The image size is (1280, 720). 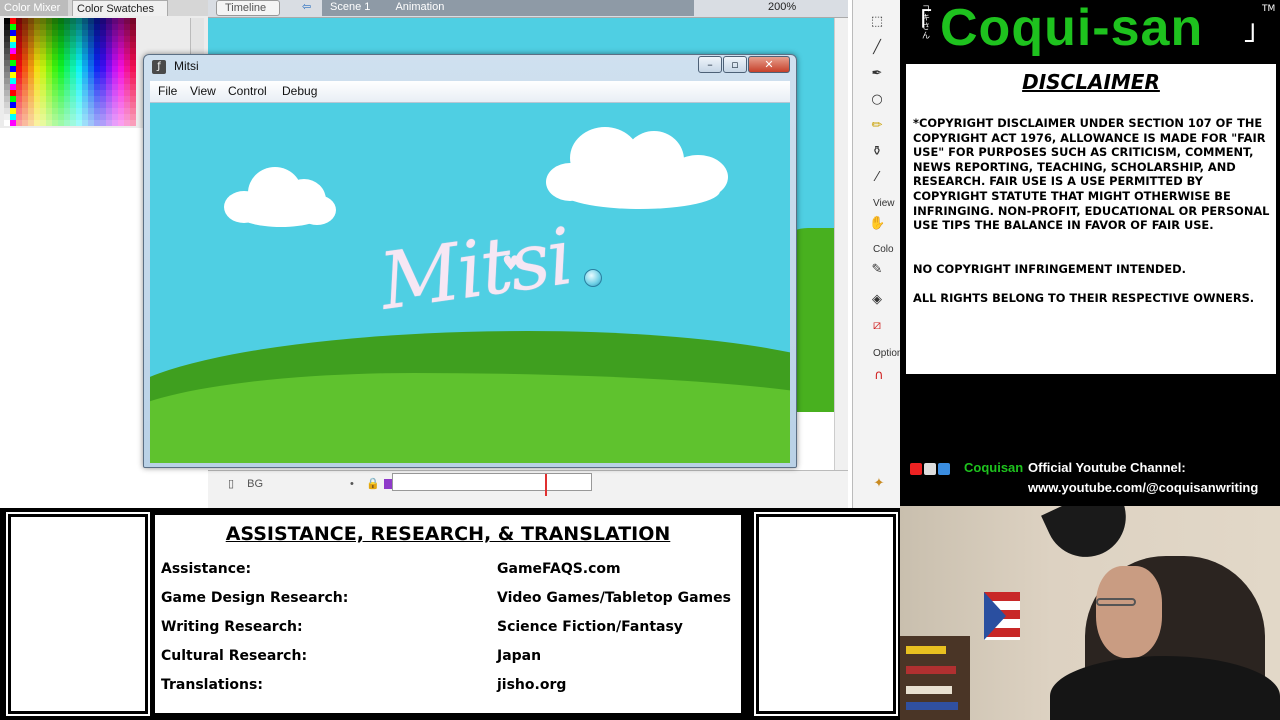 I want to click on swap-colors-icon: ⧄, so click(x=877, y=326).